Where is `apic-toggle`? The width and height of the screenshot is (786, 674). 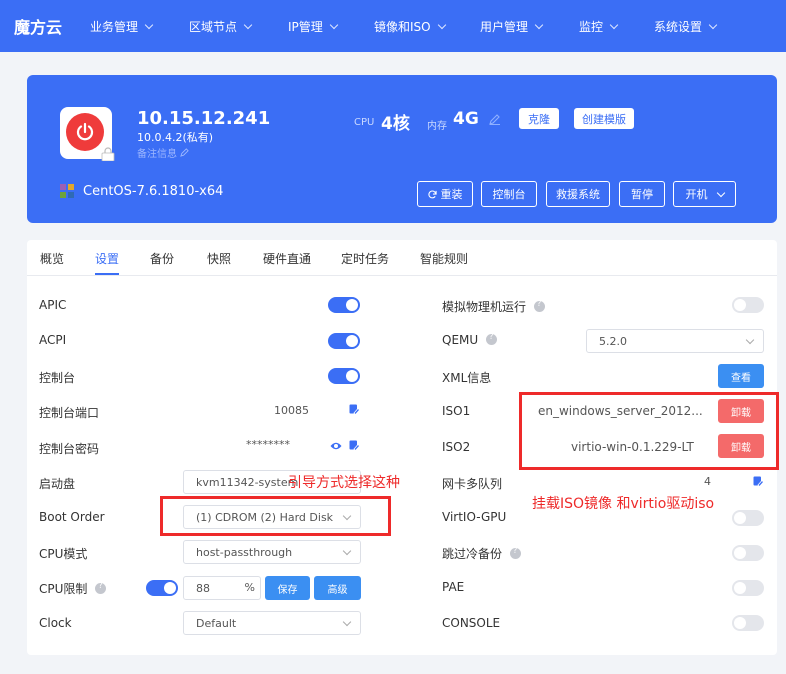
apic-toggle is located at coordinates (344, 305).